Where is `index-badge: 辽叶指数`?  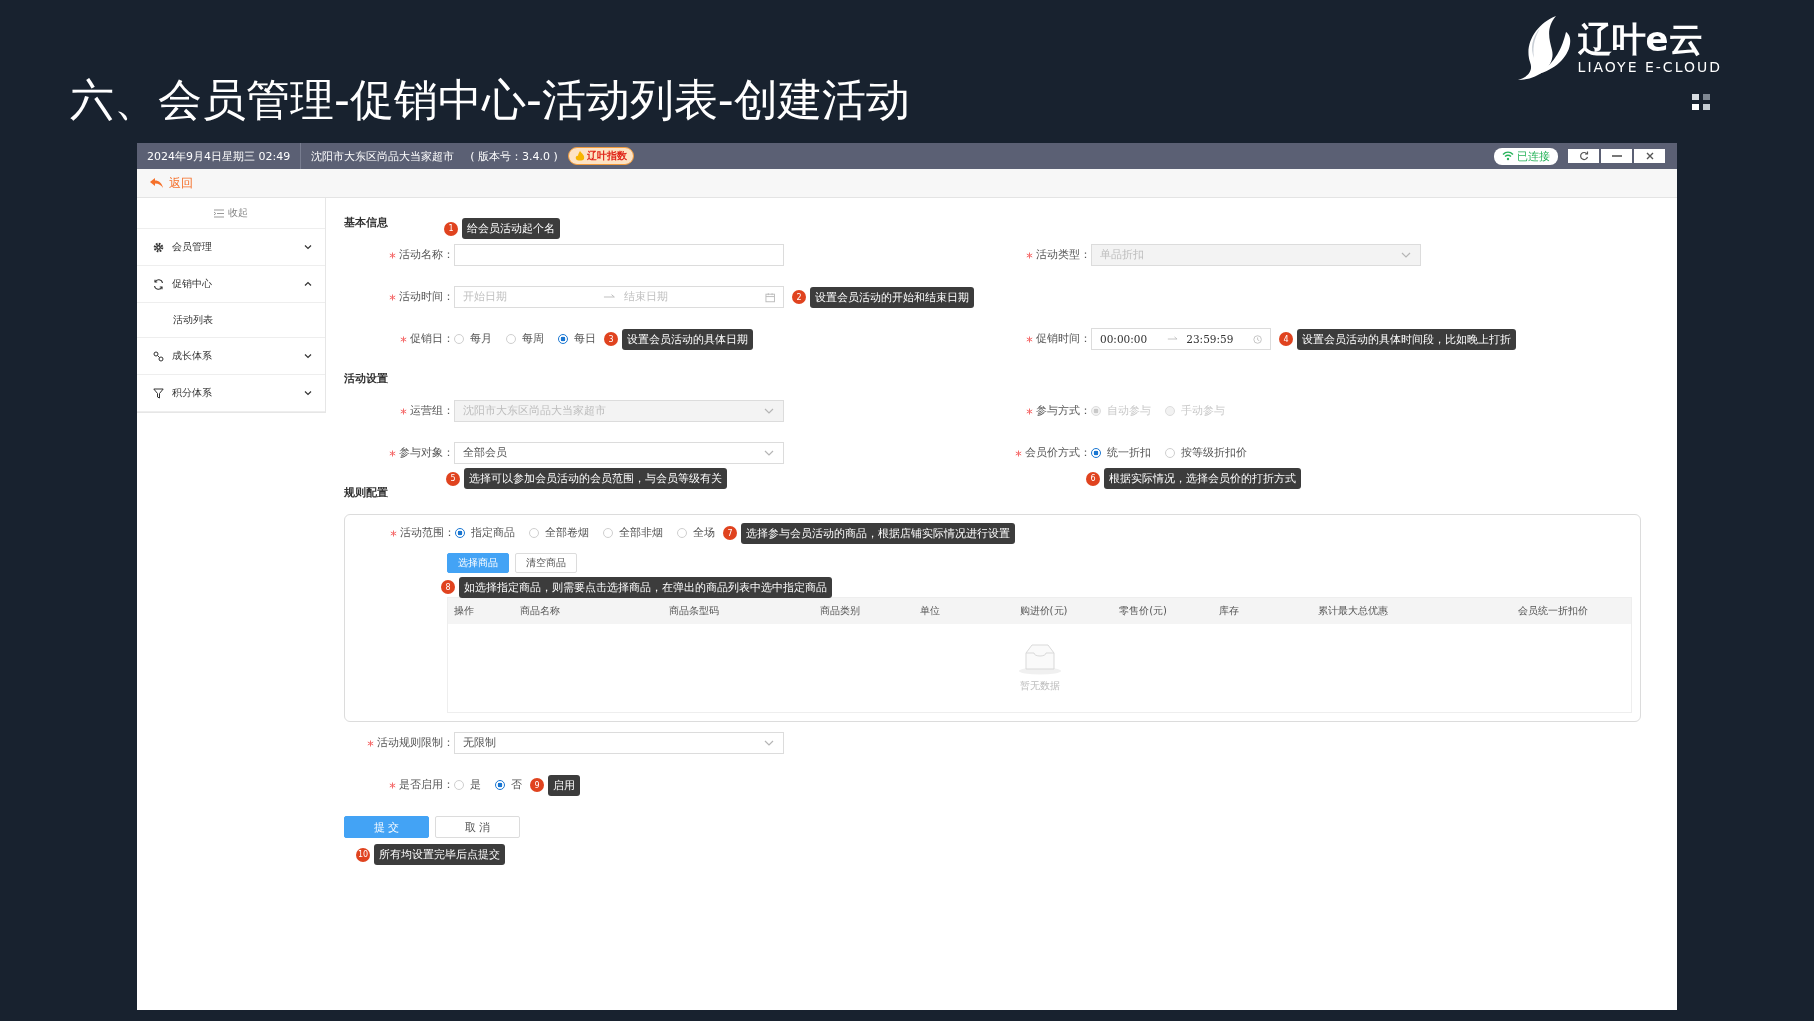 index-badge: 辽叶指数 is located at coordinates (600, 156).